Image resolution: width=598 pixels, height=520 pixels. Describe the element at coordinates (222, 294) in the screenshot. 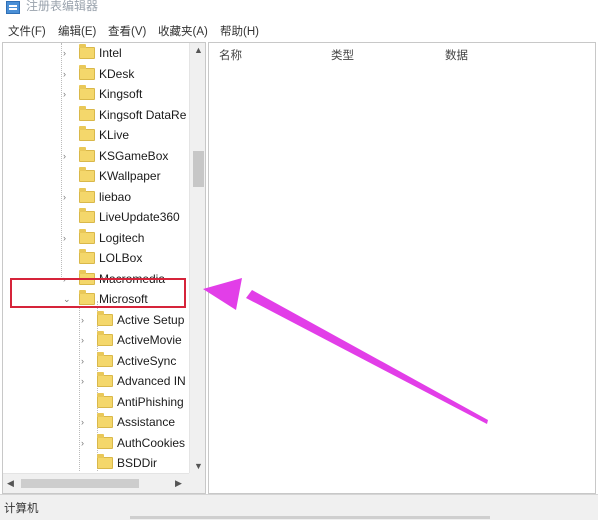

I see `annotation-arrow-head` at that location.